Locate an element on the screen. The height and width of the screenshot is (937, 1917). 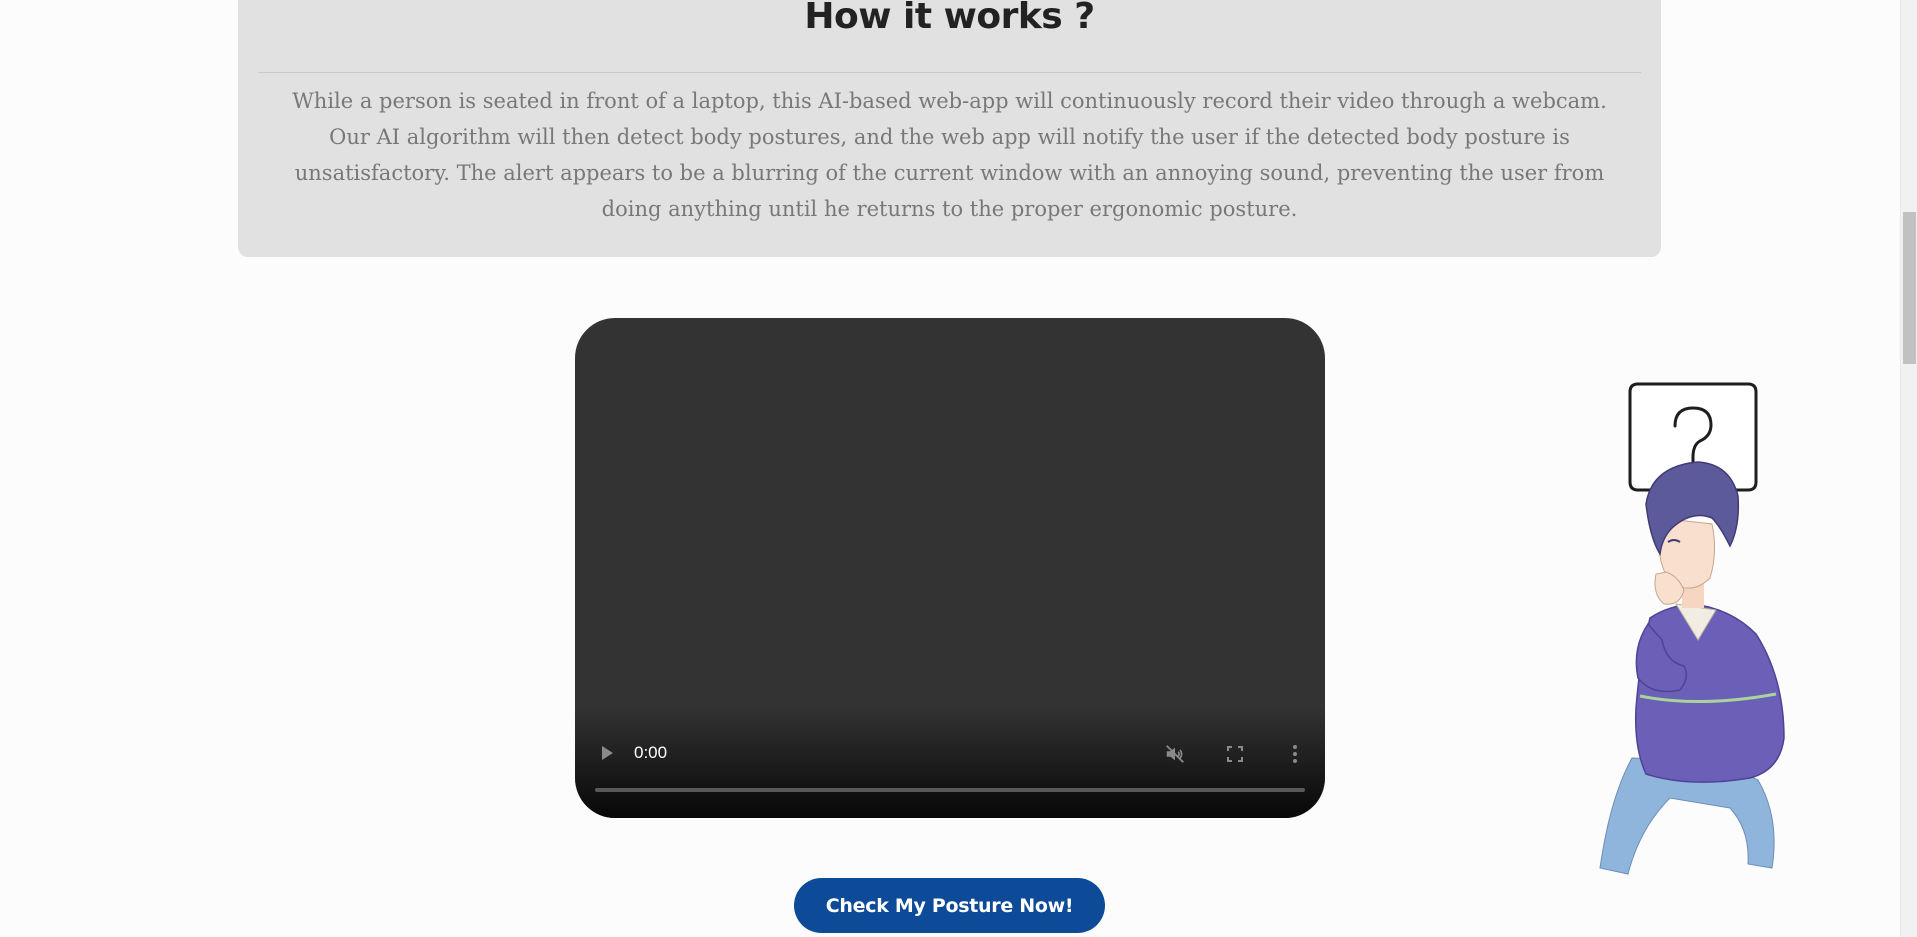
video-time: 0:00 is located at coordinates (651, 752).